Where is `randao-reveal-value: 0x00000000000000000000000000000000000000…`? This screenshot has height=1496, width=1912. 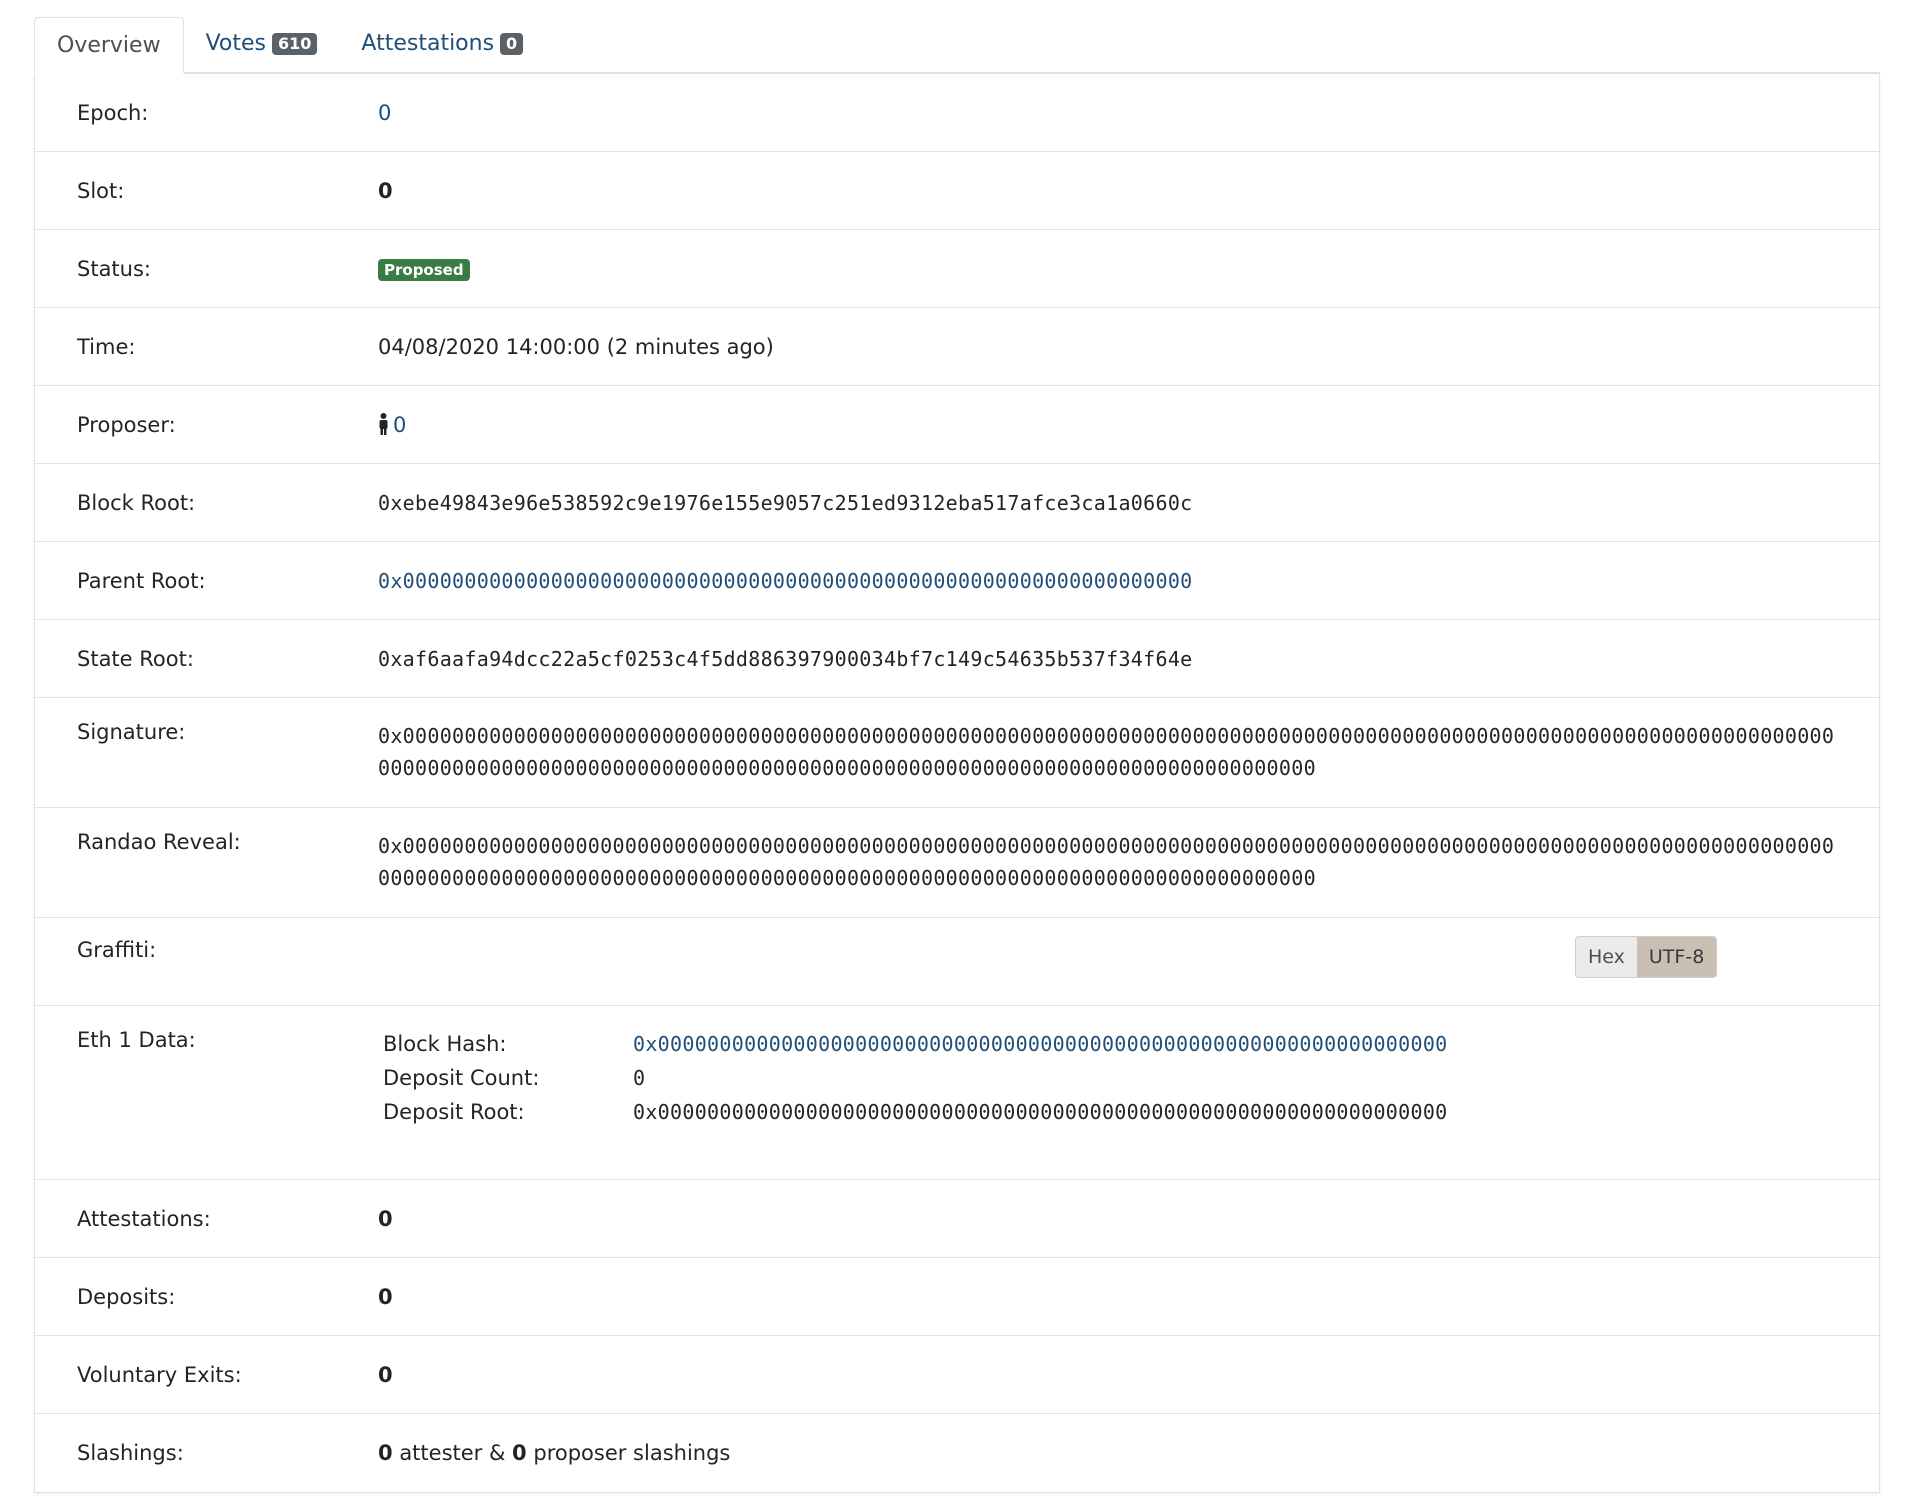
randao-reveal-value: 0x00000000000000000000000000000000000000… is located at coordinates (1106, 862).